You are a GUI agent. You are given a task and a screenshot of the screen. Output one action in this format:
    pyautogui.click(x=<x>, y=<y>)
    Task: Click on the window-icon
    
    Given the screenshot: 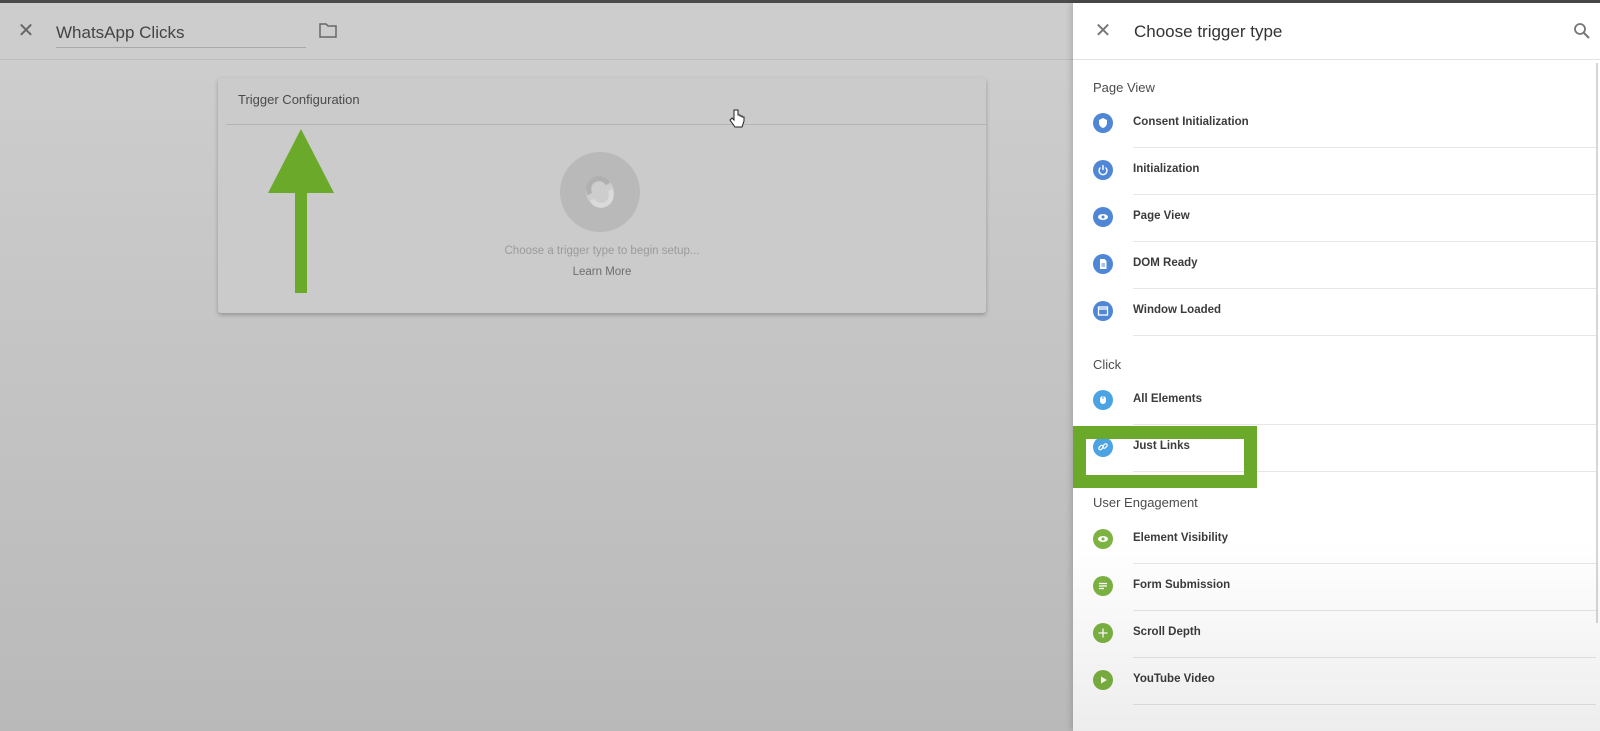 What is the action you would take?
    pyautogui.click(x=1103, y=311)
    